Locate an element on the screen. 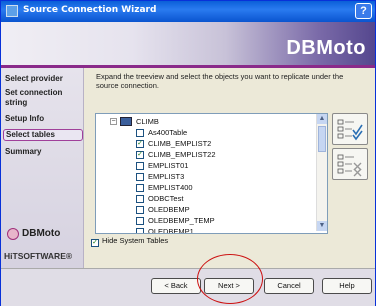 Image resolution: width=376 pixels, height=306 pixels. hide-system-tables: ✓ Hide System Tables is located at coordinates (130, 241).